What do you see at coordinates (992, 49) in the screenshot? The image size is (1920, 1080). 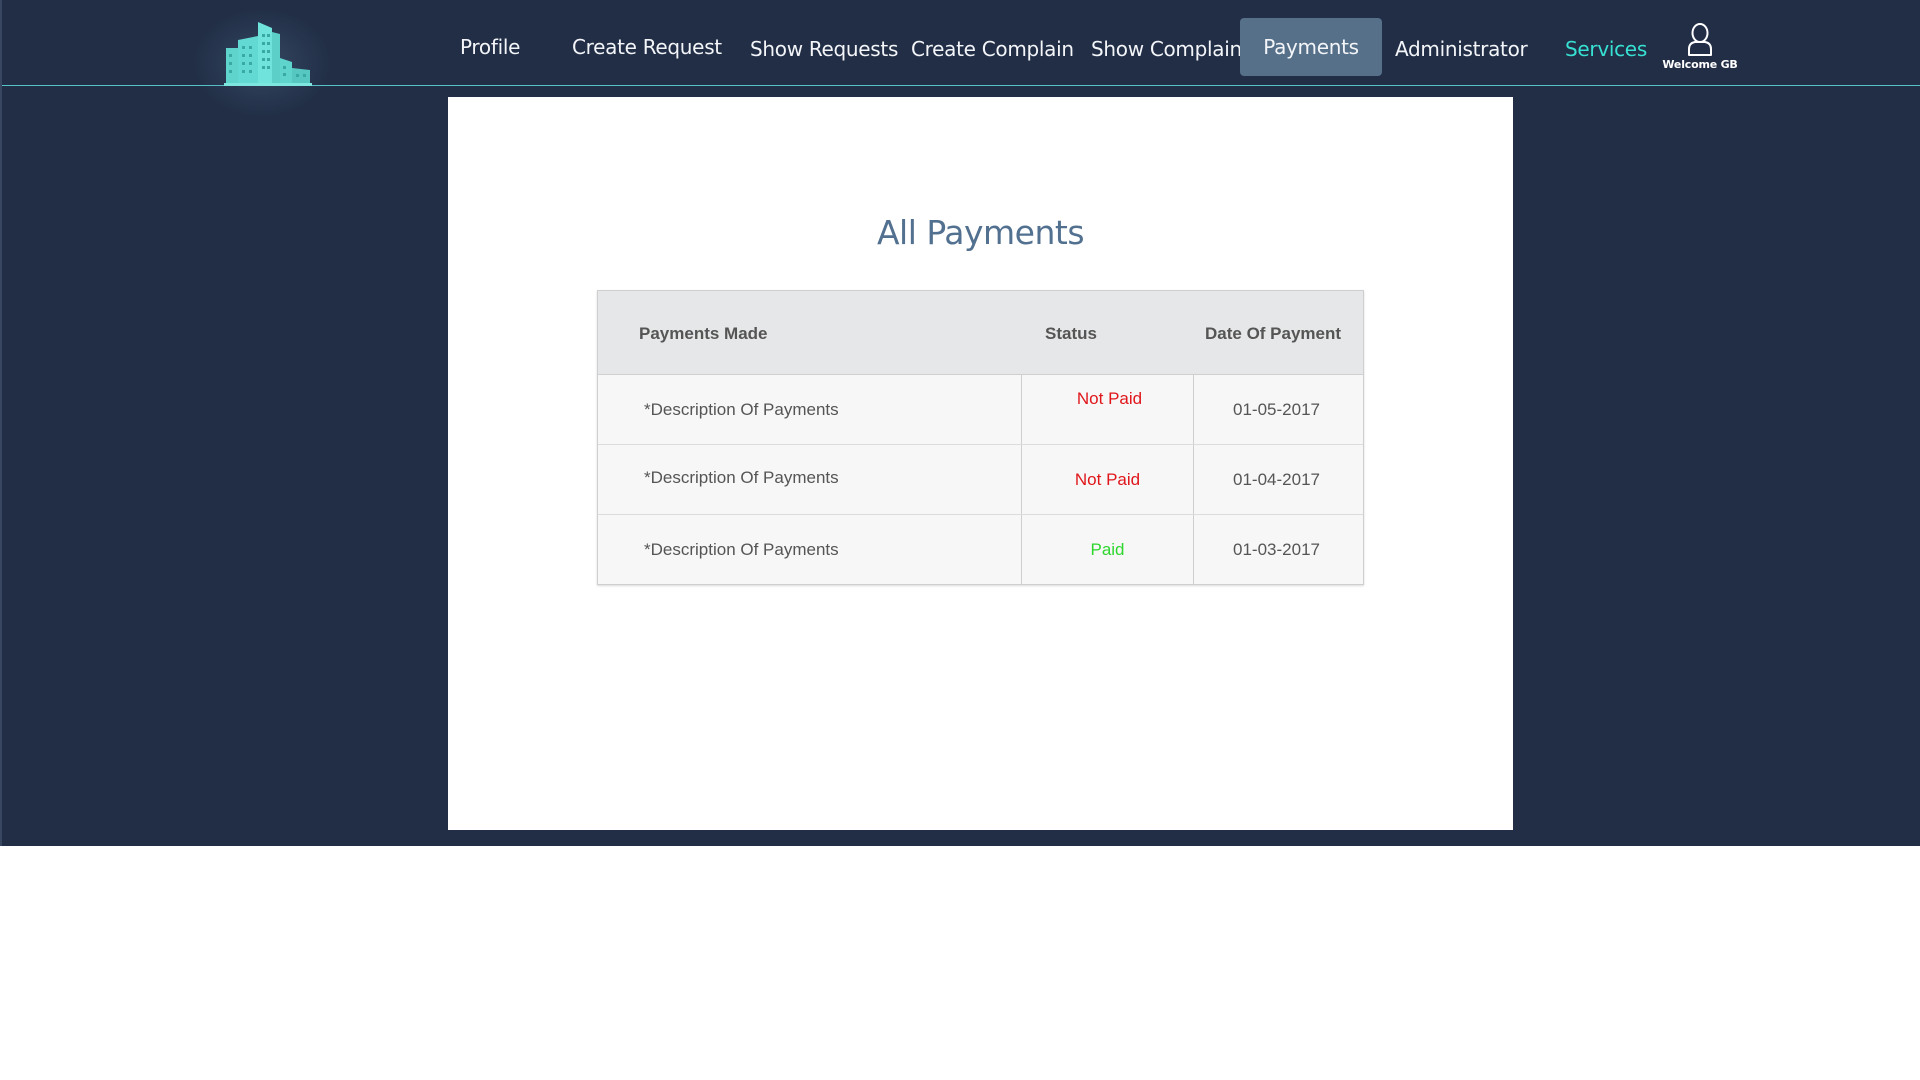 I see `nav-item-create-complain: Create Complain` at bounding box center [992, 49].